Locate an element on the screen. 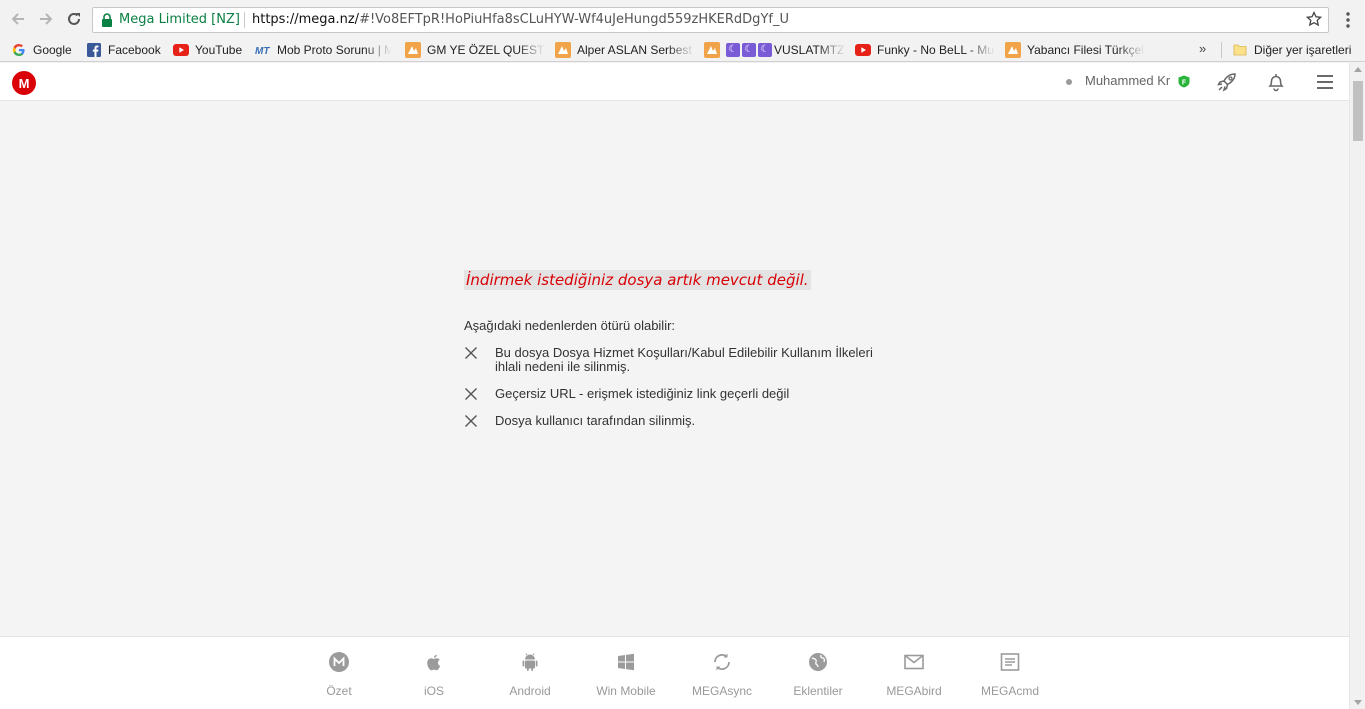  hamburger-menu-icon is located at coordinates (1325, 82).